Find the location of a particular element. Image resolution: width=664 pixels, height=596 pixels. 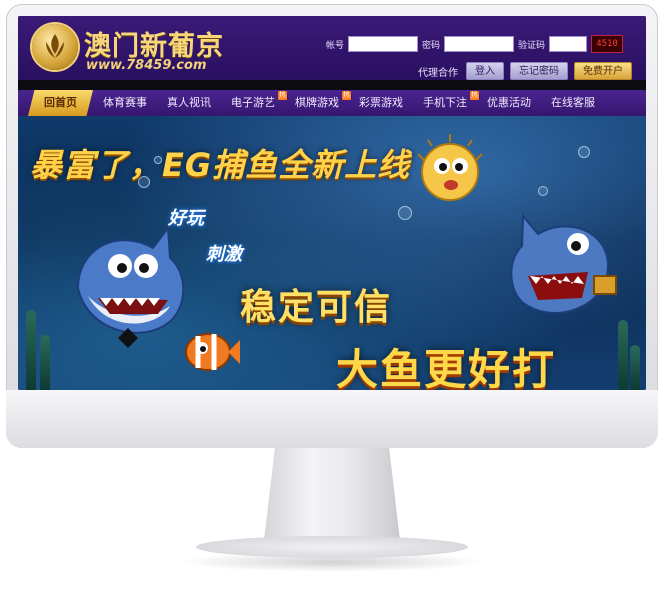

free-register-button: 免费开户 is located at coordinates (603, 71).